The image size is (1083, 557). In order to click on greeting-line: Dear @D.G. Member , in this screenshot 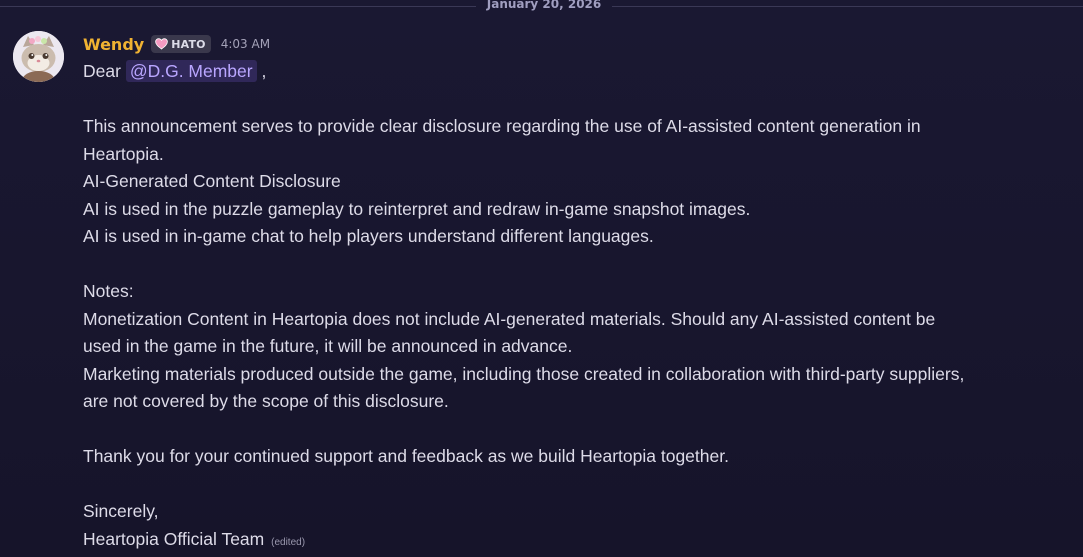, I will do `click(578, 72)`.